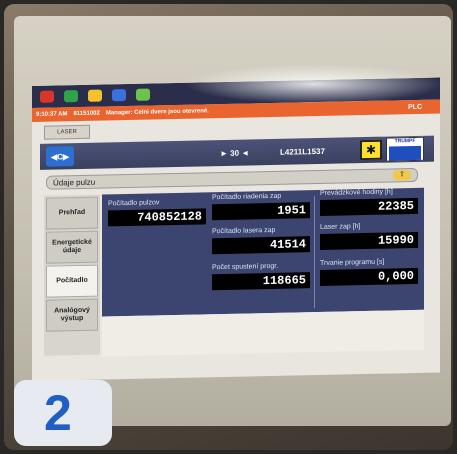 Image resolution: width=457 pixels, height=454 pixels. What do you see at coordinates (245, 267) in the screenshot?
I see `program-starts-label: Počet spustení progr.` at bounding box center [245, 267].